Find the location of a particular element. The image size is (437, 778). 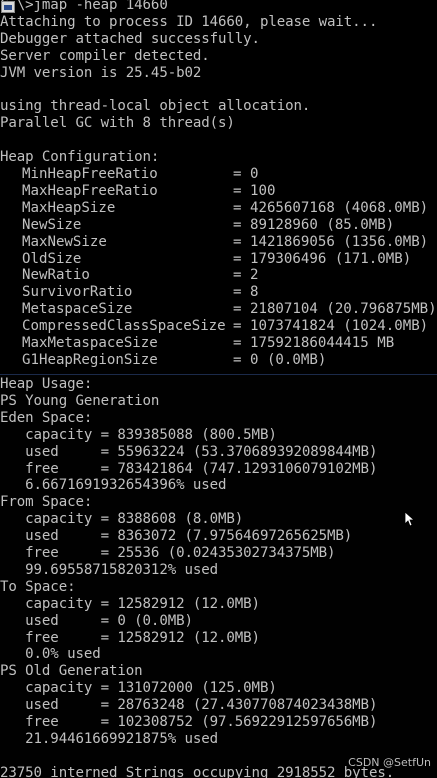

terminal-line: JVM version is 25.45-b02 is located at coordinates (101, 72).